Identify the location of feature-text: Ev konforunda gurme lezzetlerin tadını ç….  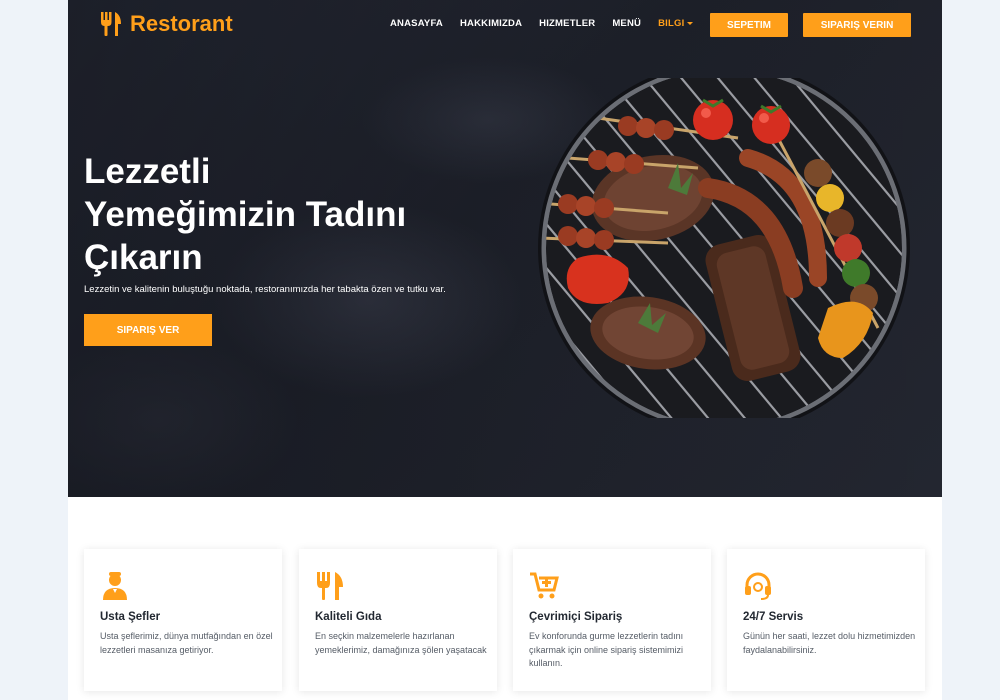
(606, 649).